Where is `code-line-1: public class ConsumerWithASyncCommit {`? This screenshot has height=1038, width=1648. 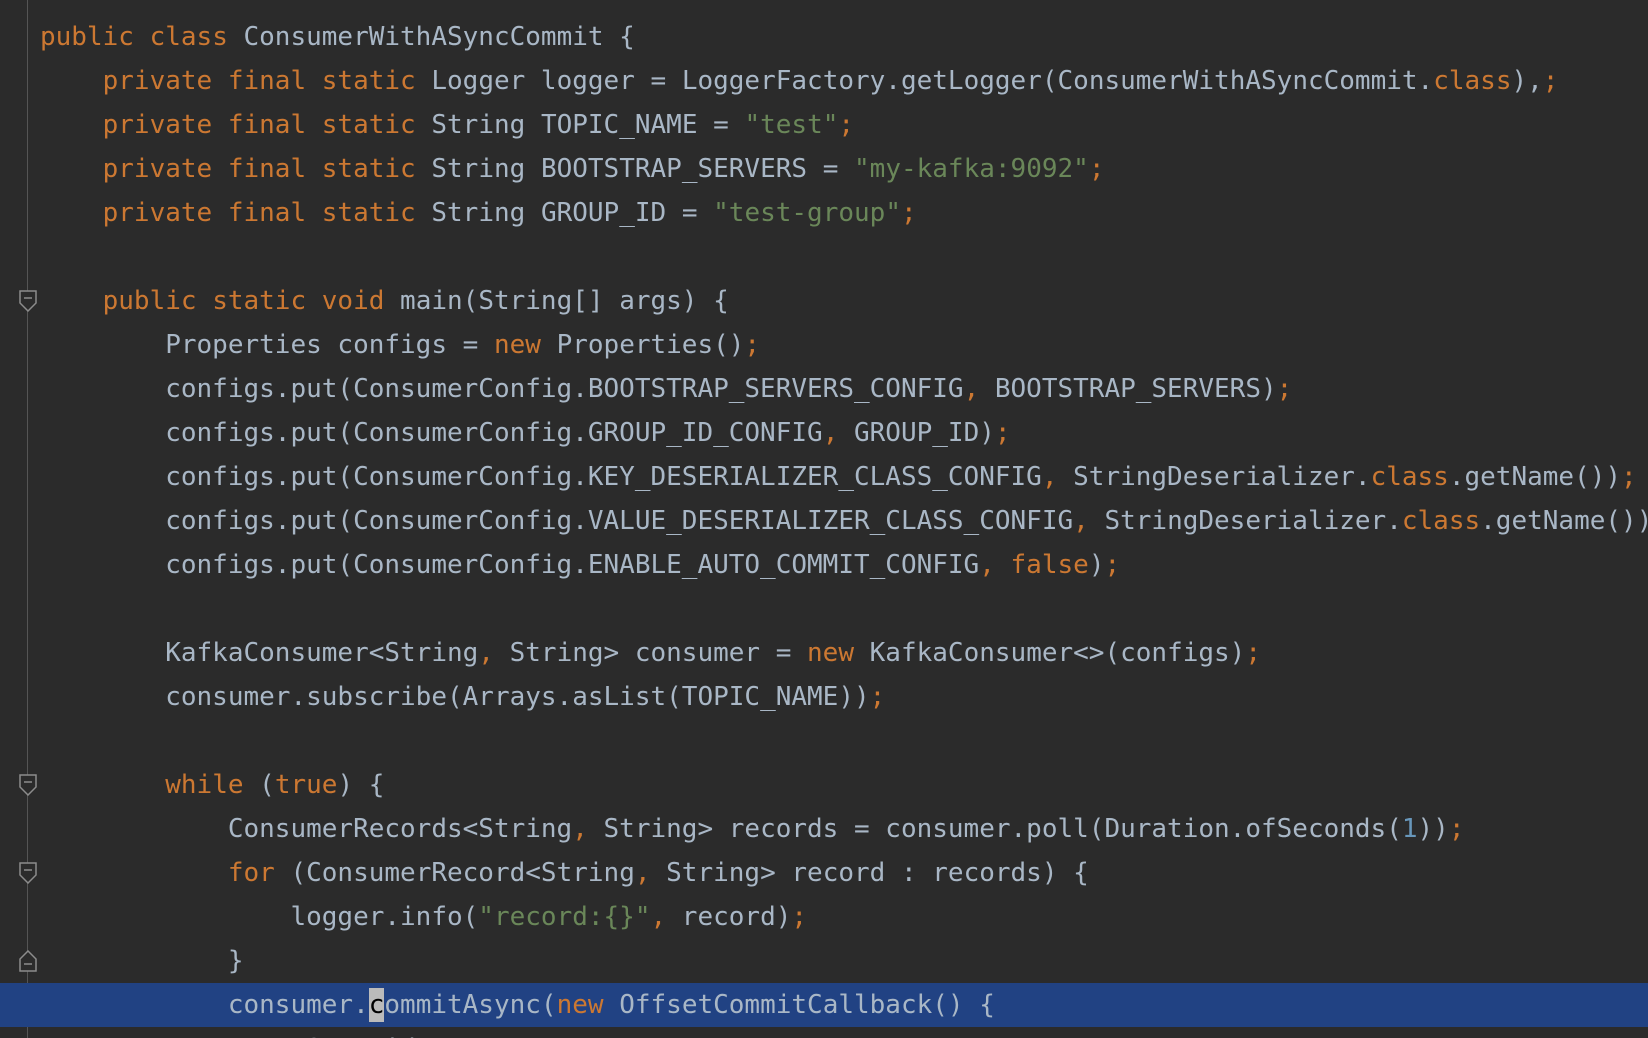
code-line-1: public class ConsumerWithASyncCommit { is located at coordinates (824, 37).